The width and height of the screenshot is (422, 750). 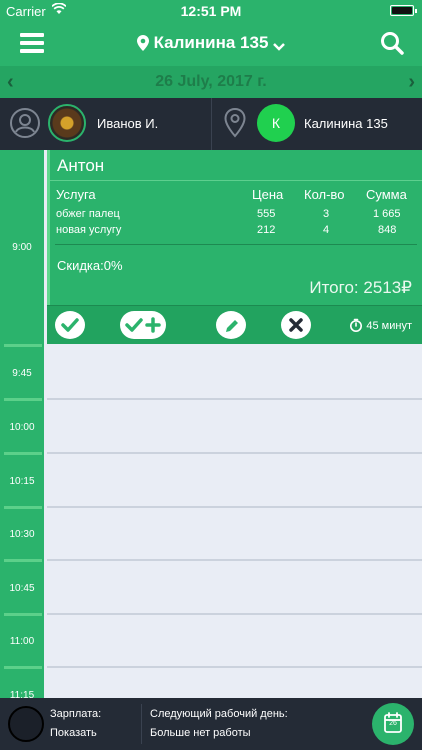 I want to click on service-sum: 1 665, so click(x=387, y=214).